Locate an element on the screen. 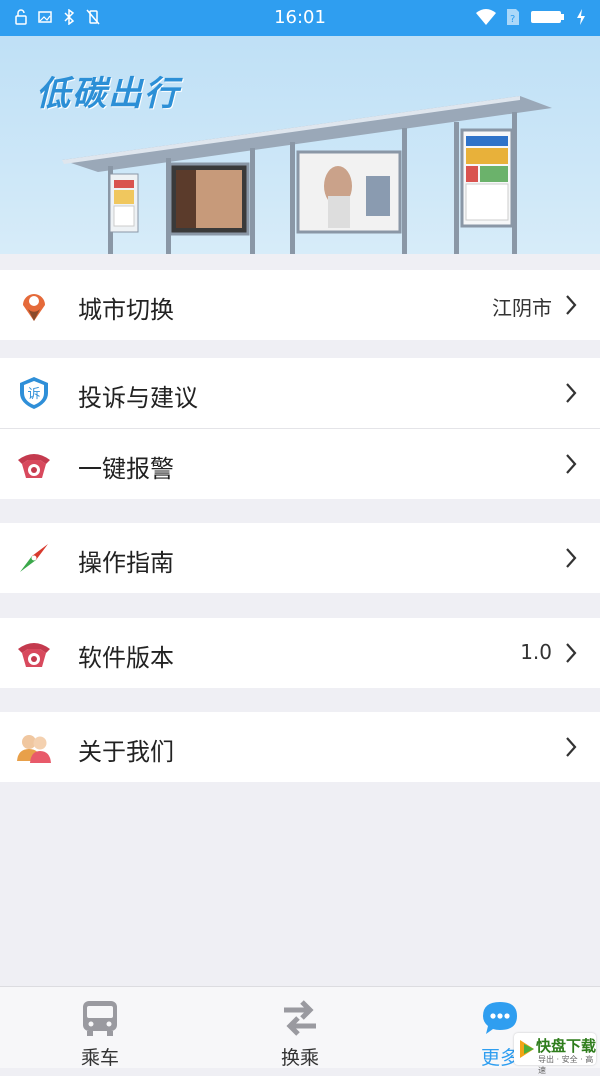 The image size is (600, 1076). no-sim-icon: ? is located at coordinates (513, 17).